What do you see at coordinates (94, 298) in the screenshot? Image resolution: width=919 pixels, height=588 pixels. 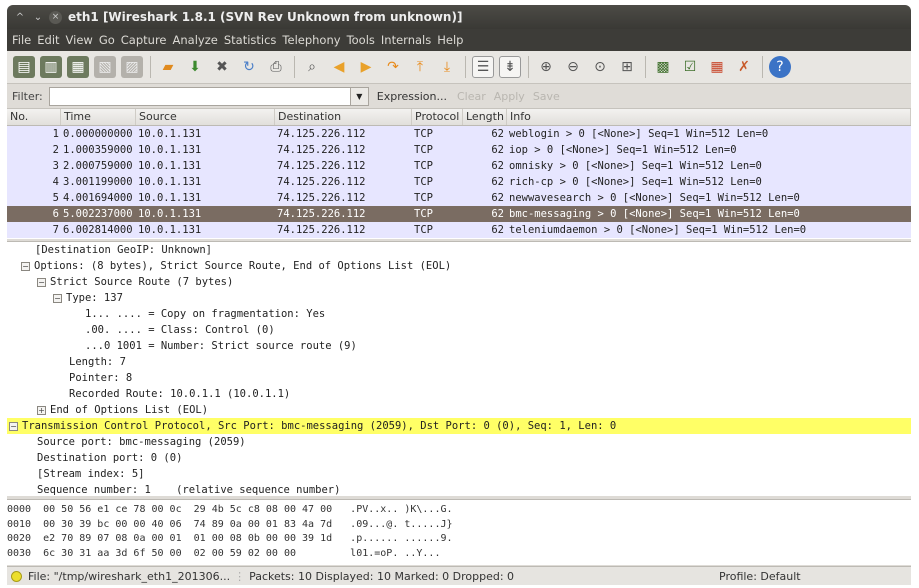 I see `detail-text: Type: 137` at bounding box center [94, 298].